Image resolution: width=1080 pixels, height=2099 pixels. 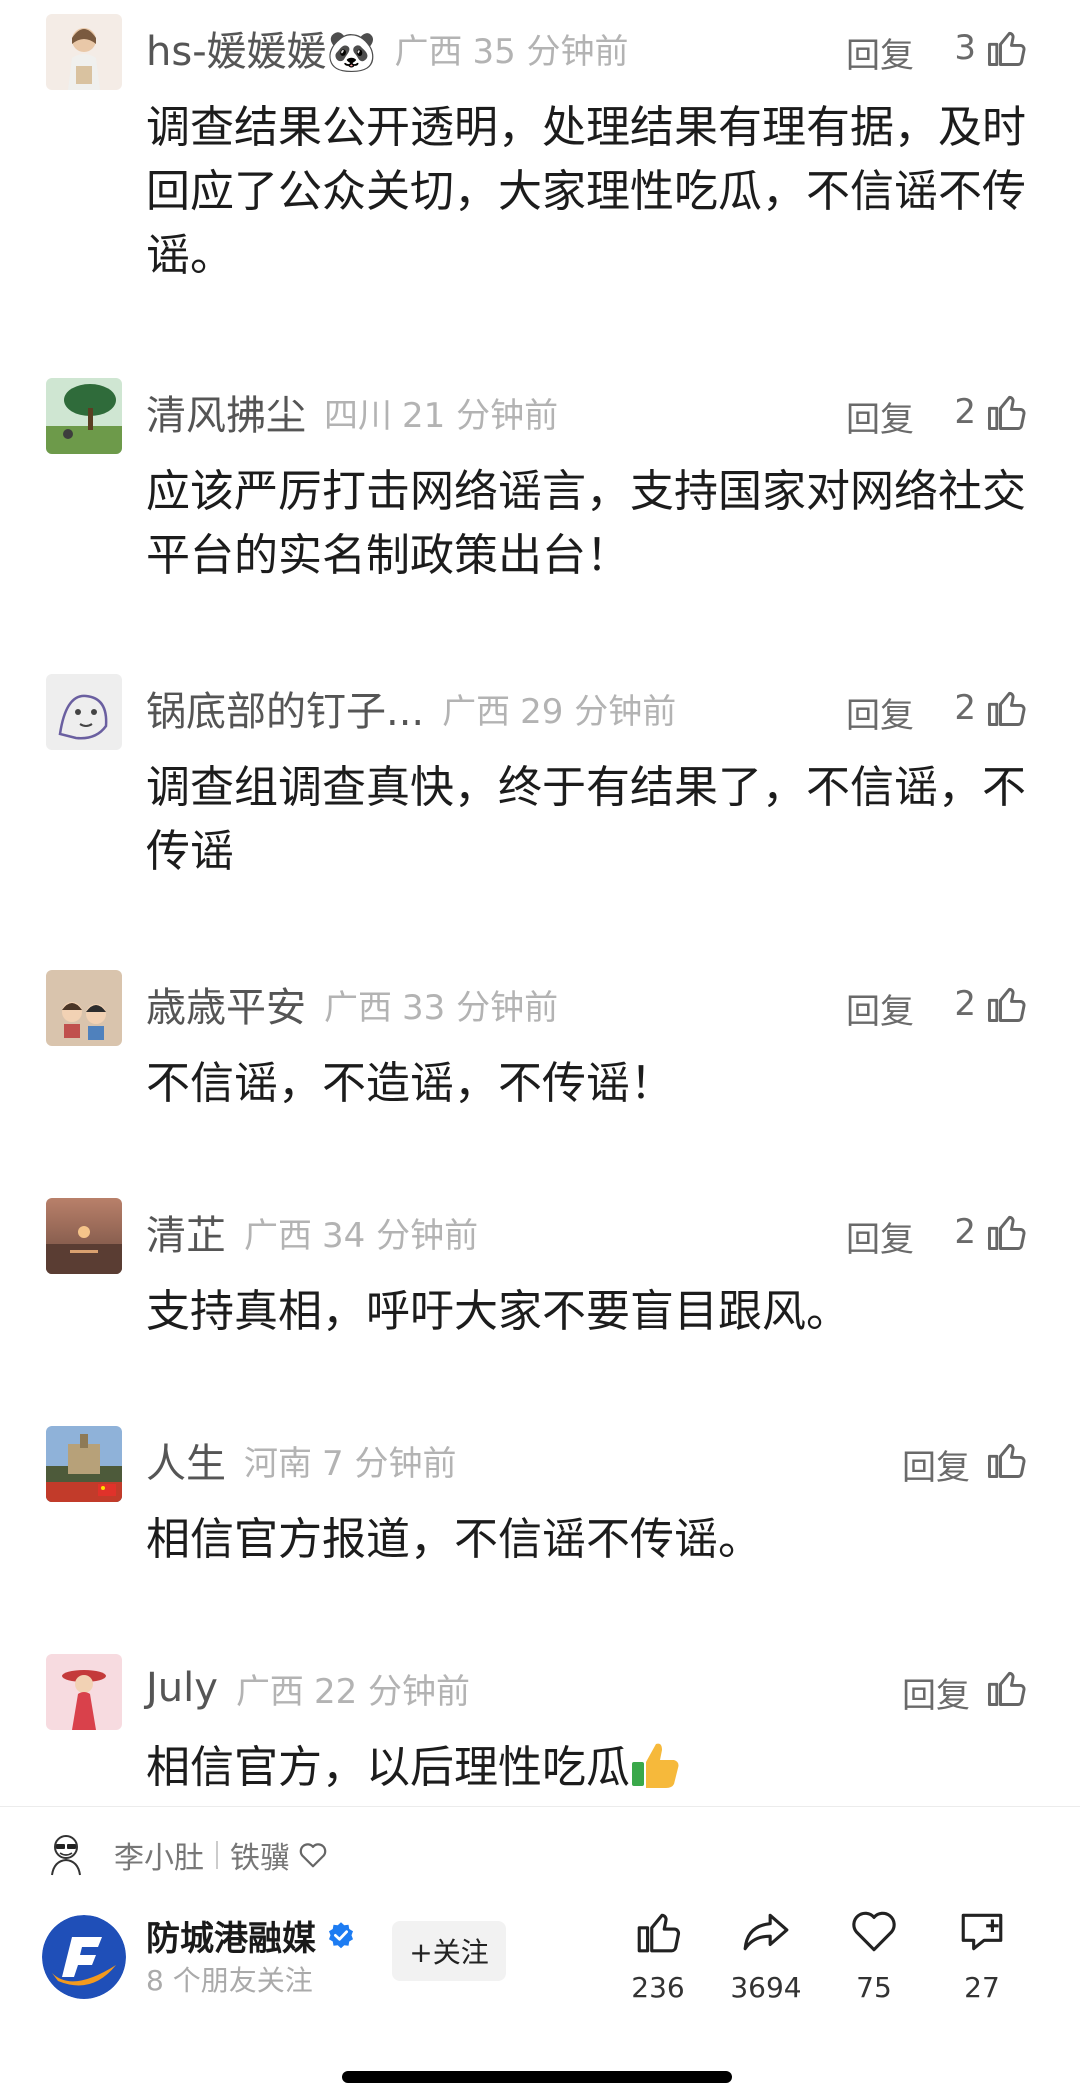 I want to click on share-arrow-icon, so click(x=766, y=1932).